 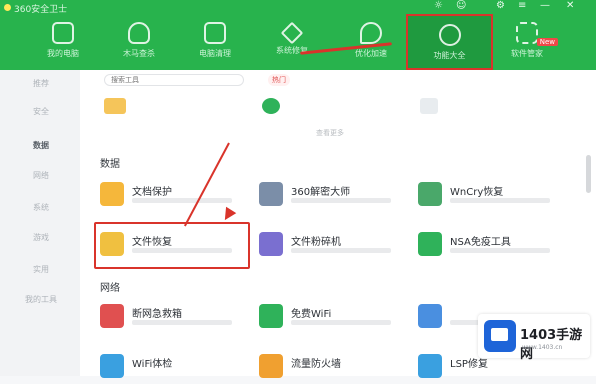 I want to click on firewall-icon, so click(x=271, y=366).